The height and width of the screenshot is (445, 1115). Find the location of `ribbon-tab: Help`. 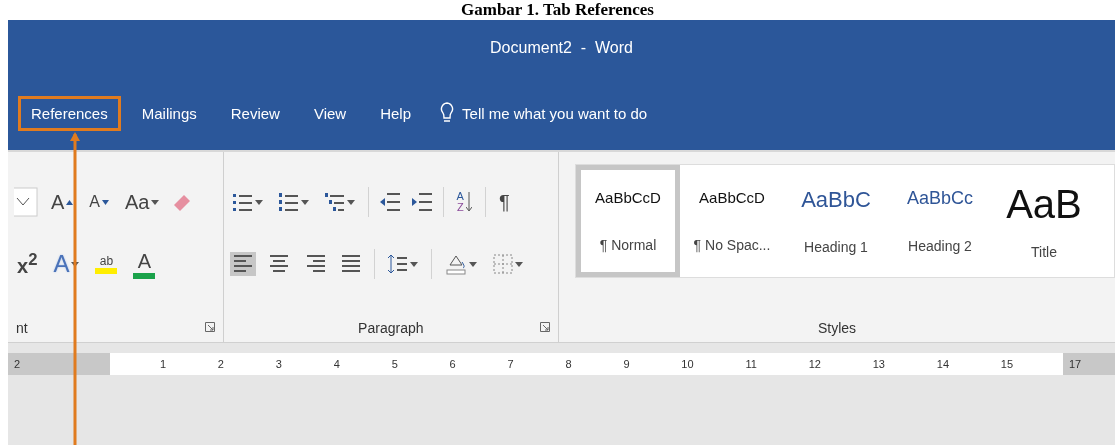

ribbon-tab: Help is located at coordinates (396, 113).